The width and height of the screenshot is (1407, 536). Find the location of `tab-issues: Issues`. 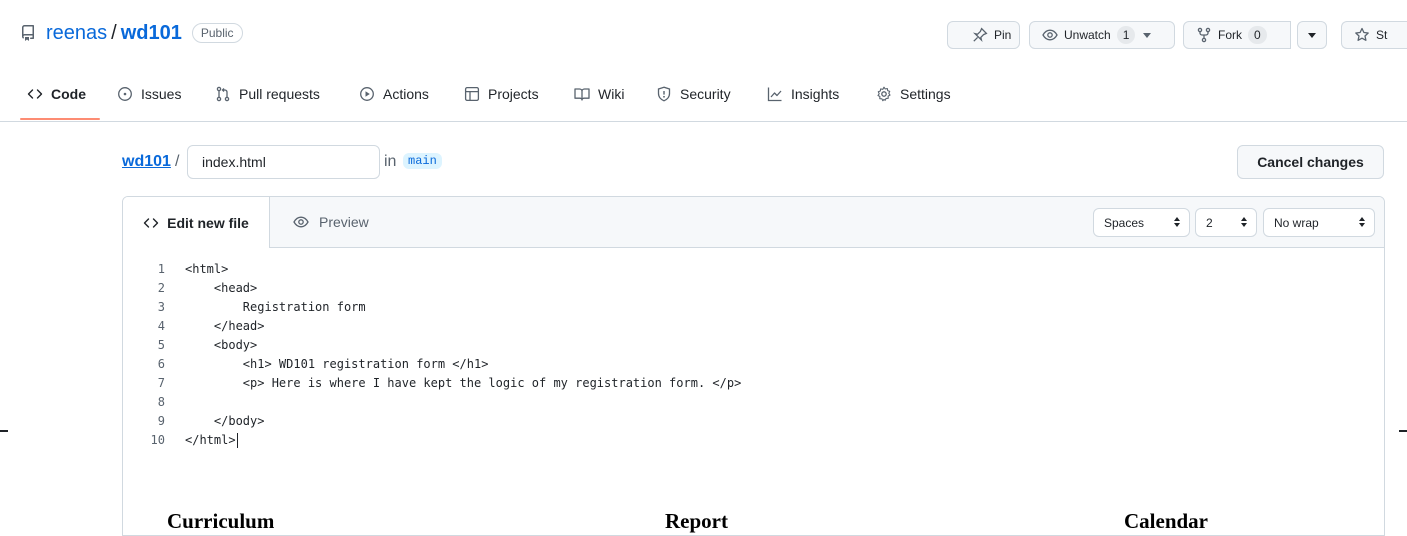

tab-issues: Issues is located at coordinates (149, 94).